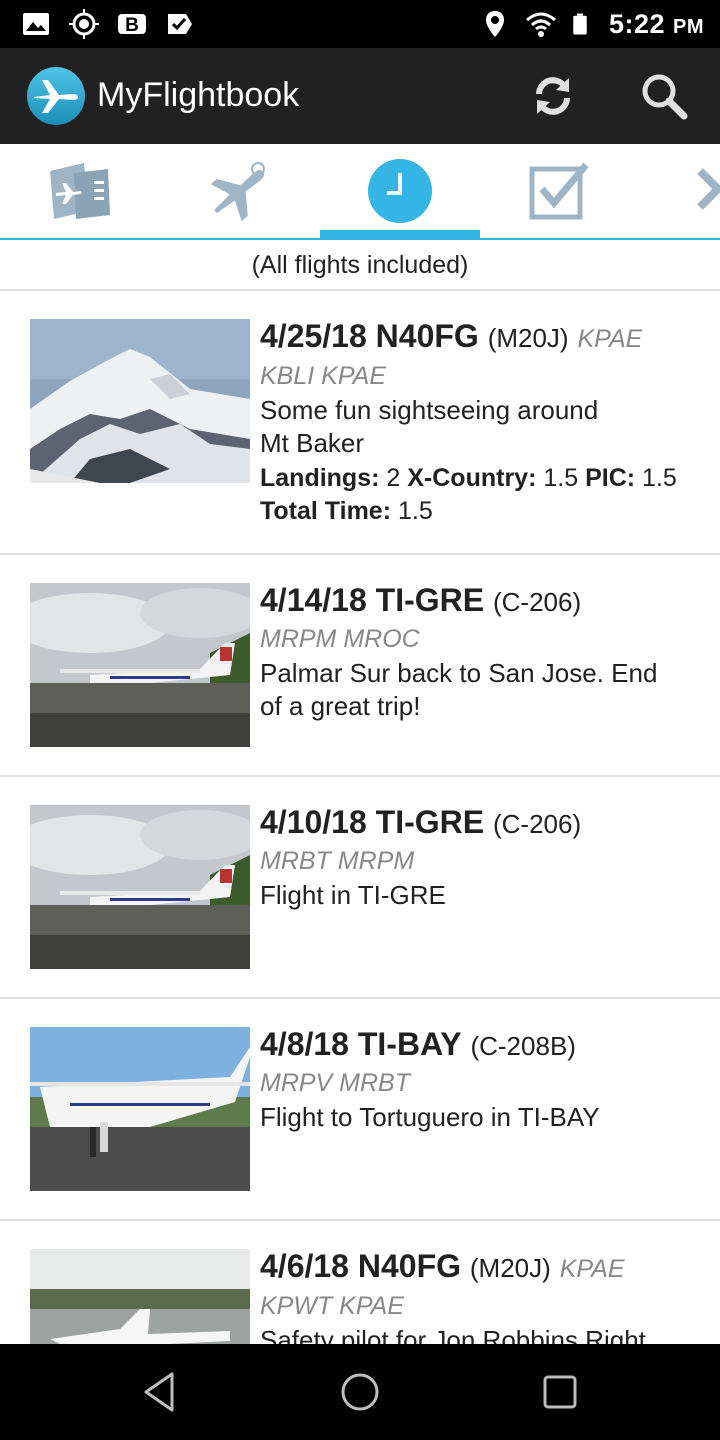 The image size is (720, 1440). Describe the element at coordinates (84, 24) in the screenshot. I see `location-target-icon` at that location.